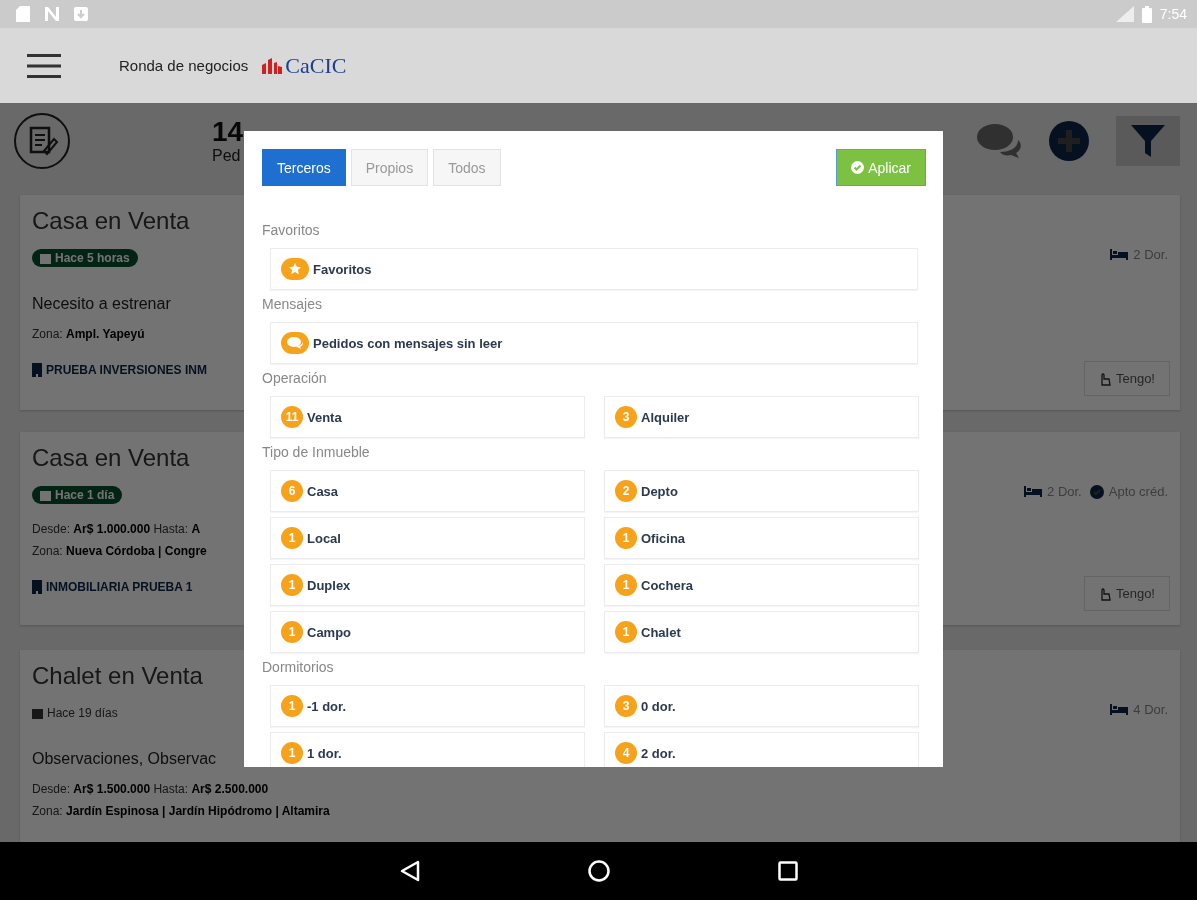 This screenshot has width=1197, height=900. Describe the element at coordinates (291, 230) in the screenshot. I see `section-title: Favoritos` at that location.